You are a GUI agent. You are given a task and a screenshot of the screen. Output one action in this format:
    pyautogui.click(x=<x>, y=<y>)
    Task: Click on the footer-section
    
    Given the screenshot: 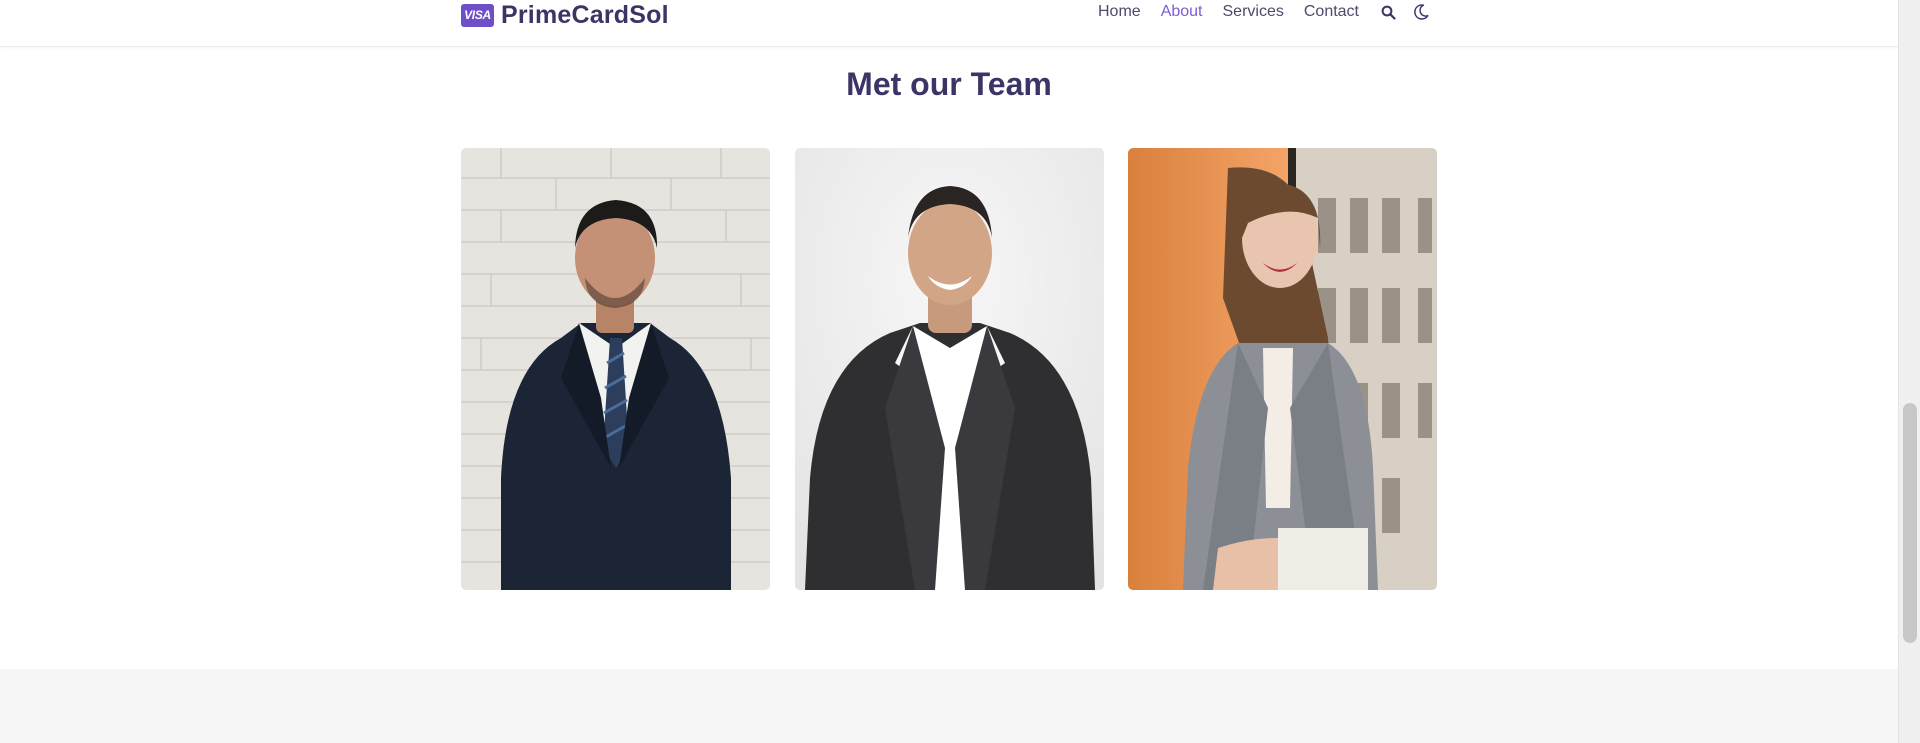 What is the action you would take?
    pyautogui.click(x=949, y=706)
    